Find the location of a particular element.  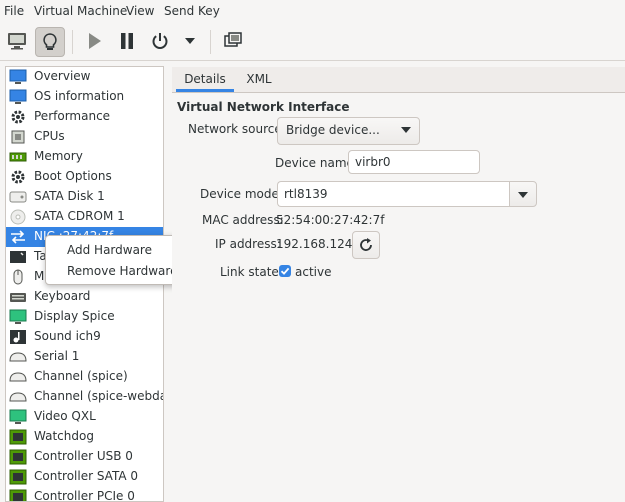

cdrom-icon is located at coordinates (18, 217).